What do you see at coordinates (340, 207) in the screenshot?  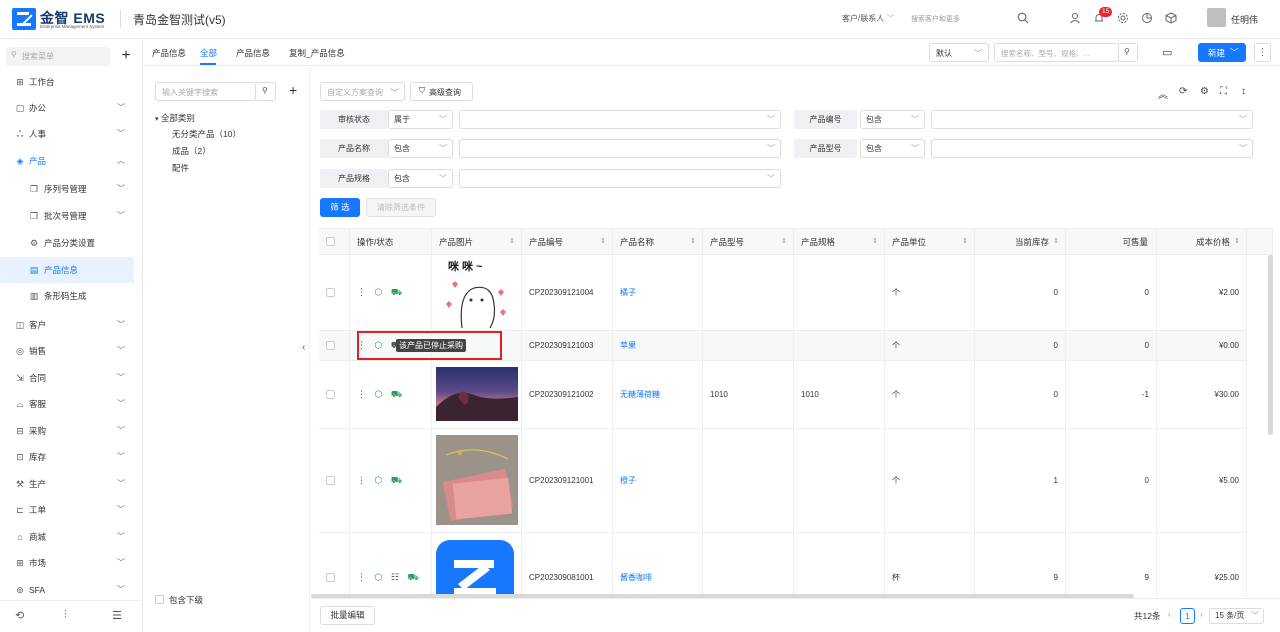 I see `filter-button: 筛 选` at bounding box center [340, 207].